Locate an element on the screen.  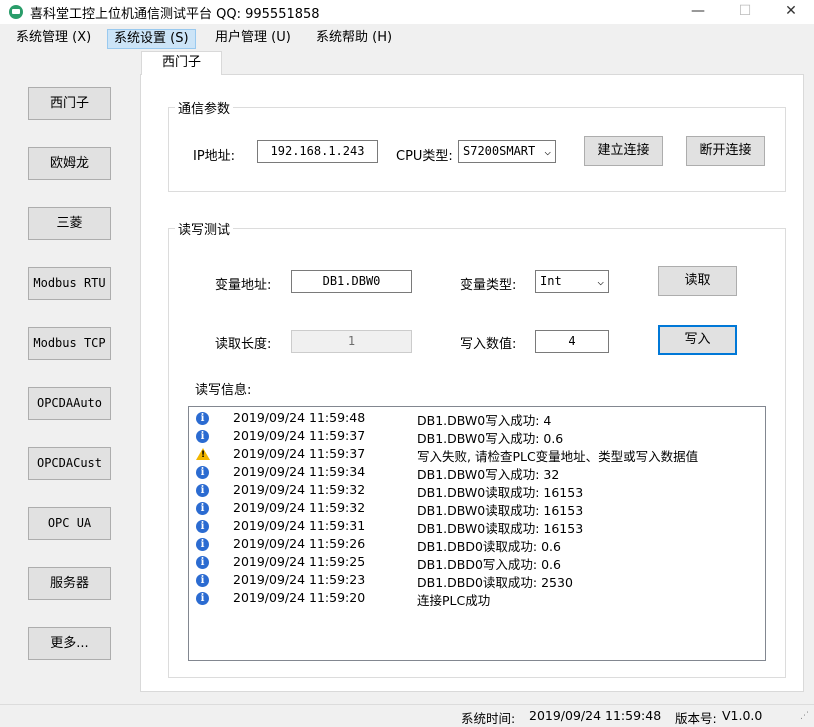
log-message: 连接PLC成功 is located at coordinates (454, 600).